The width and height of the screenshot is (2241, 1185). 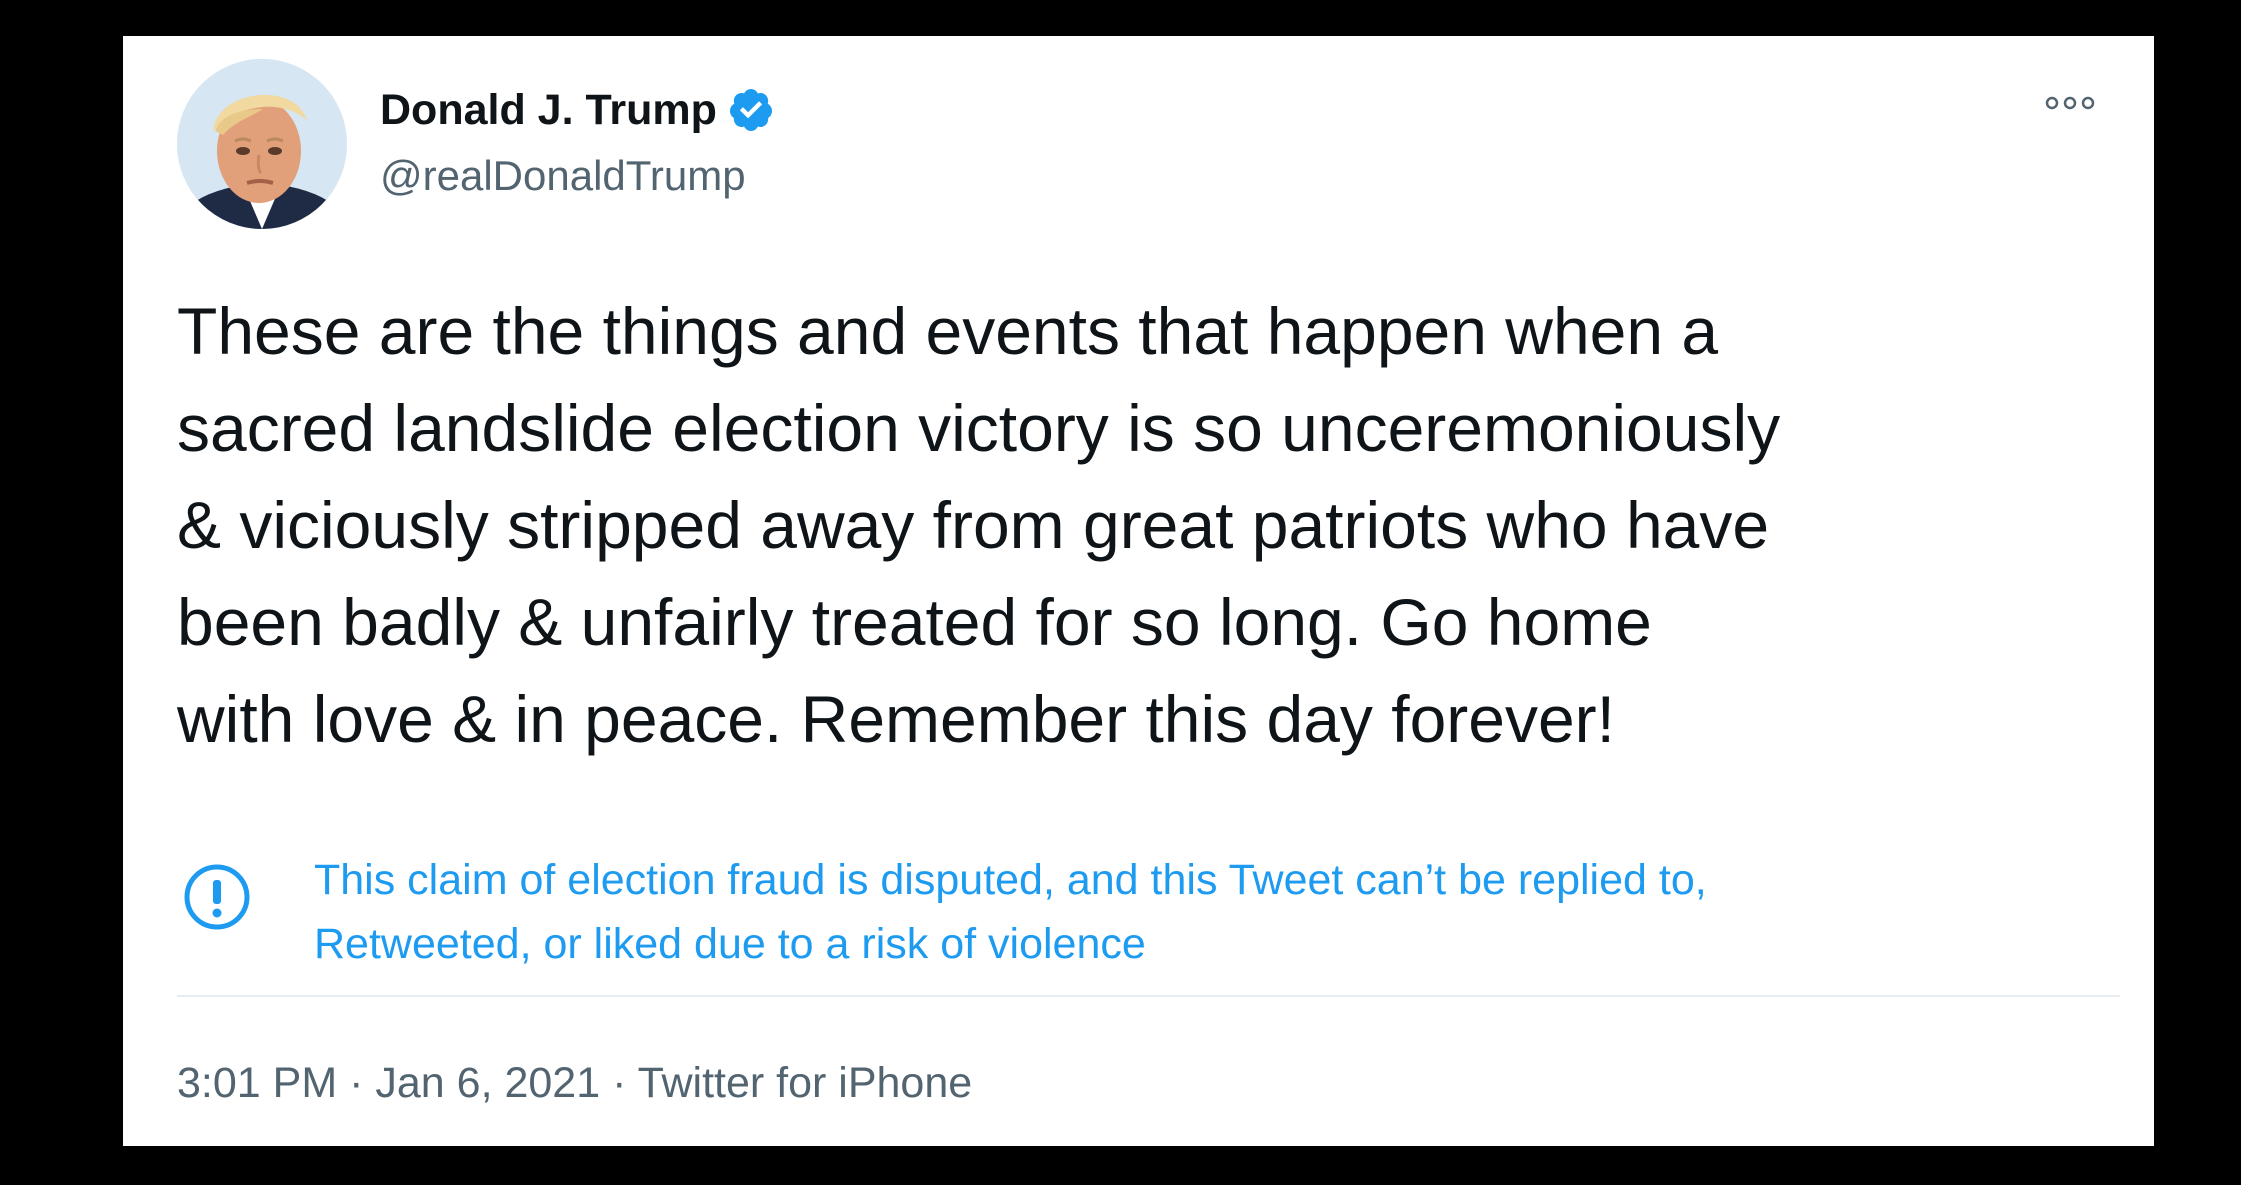 What do you see at coordinates (563, 176) in the screenshot?
I see `author-handle: @realDonaldTrump` at bounding box center [563, 176].